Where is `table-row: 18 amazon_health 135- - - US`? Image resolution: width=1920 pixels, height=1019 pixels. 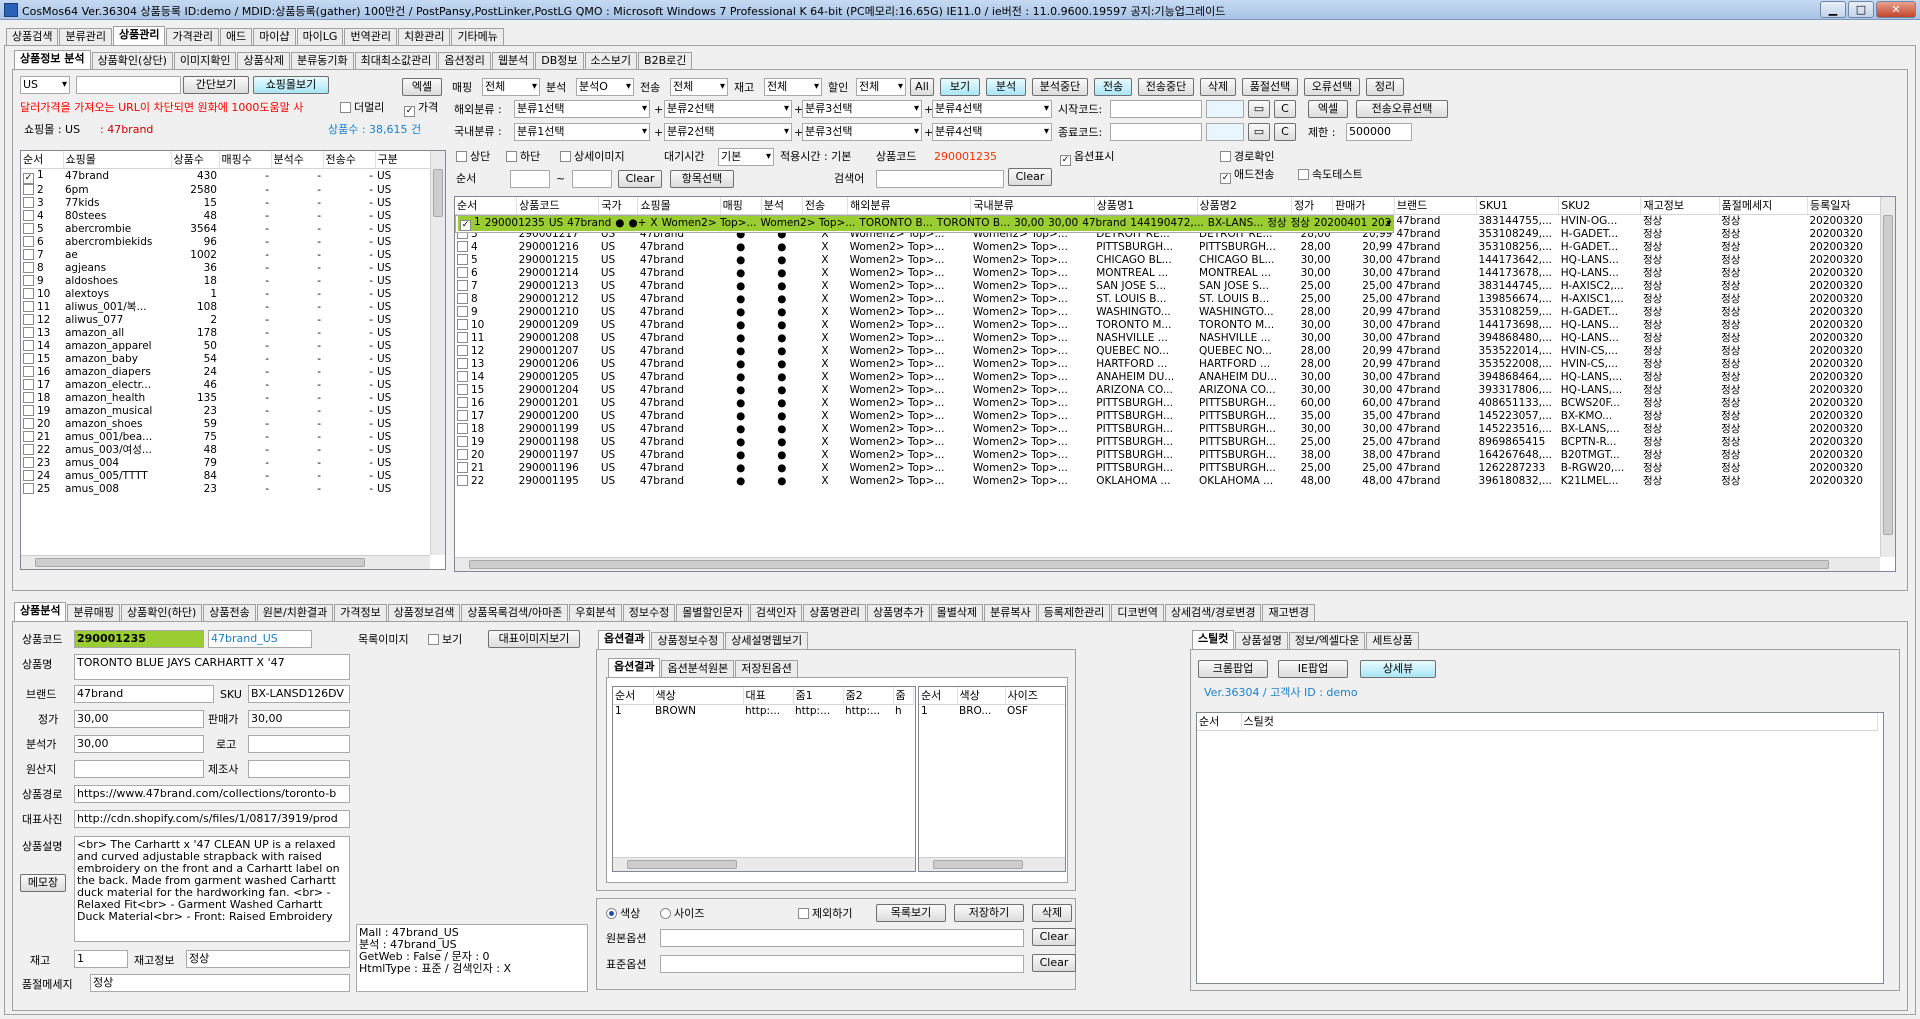
table-row: 18 amazon_health 135- - - US is located at coordinates (226, 398).